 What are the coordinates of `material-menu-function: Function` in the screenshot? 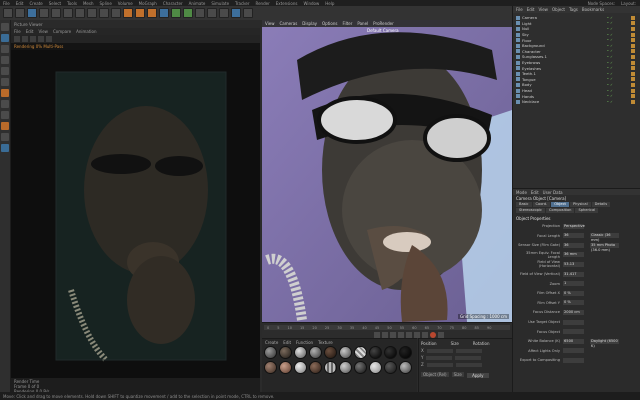 It's located at (304, 342).